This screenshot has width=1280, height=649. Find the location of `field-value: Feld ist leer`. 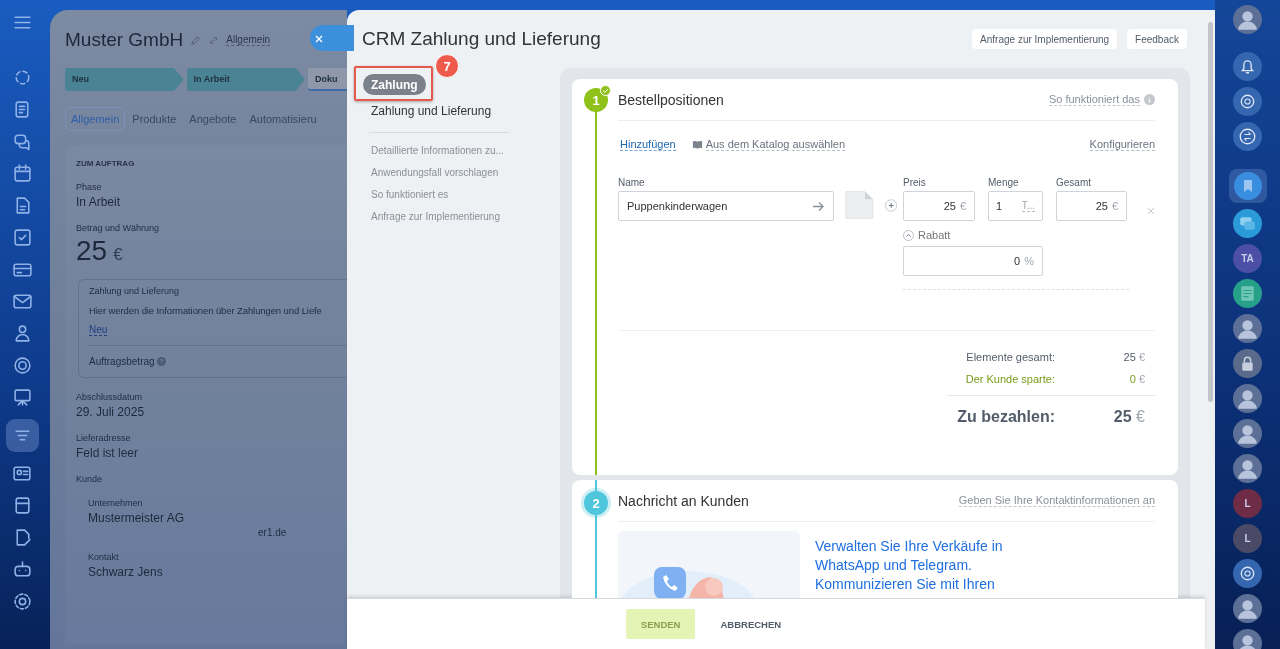

field-value: Feld ist leer is located at coordinates (108, 453).